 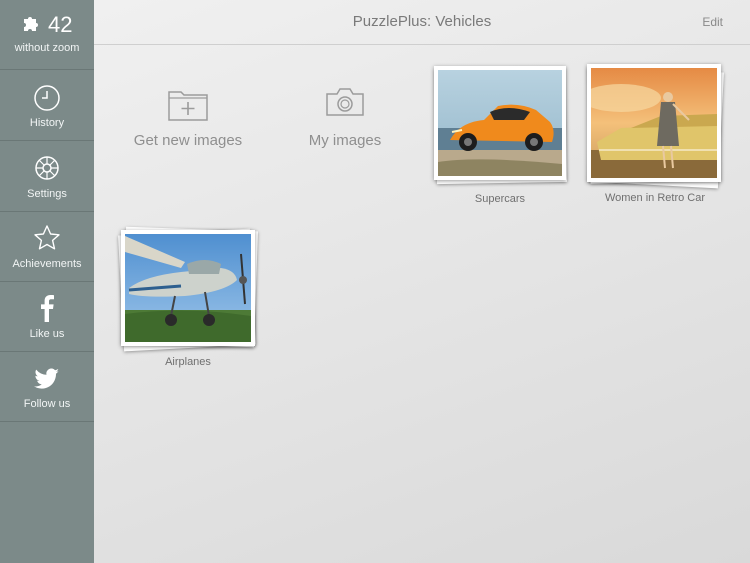 I want to click on sidebar-item-settings: Settings, so click(x=47, y=177).